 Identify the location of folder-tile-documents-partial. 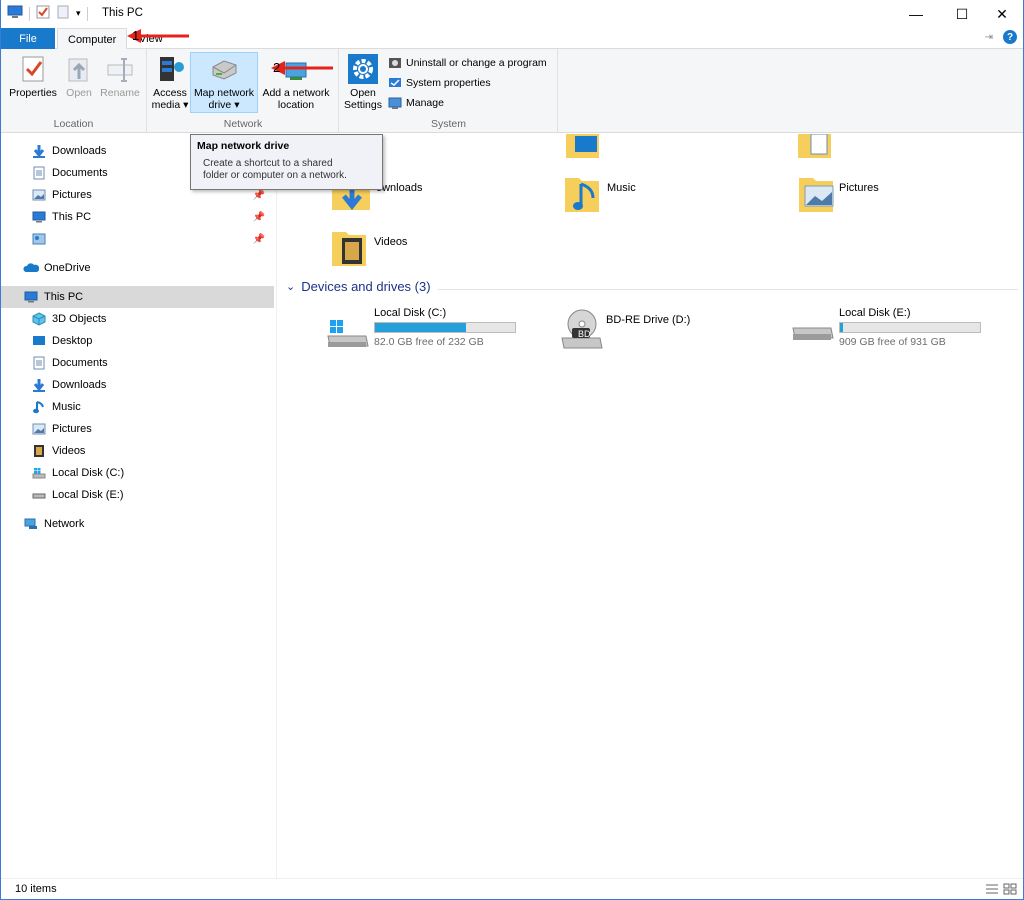
(815, 147).